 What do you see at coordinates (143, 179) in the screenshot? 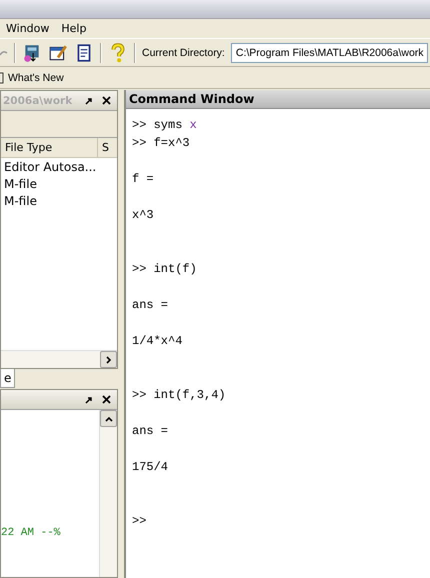
I see `output-label: f =` at bounding box center [143, 179].